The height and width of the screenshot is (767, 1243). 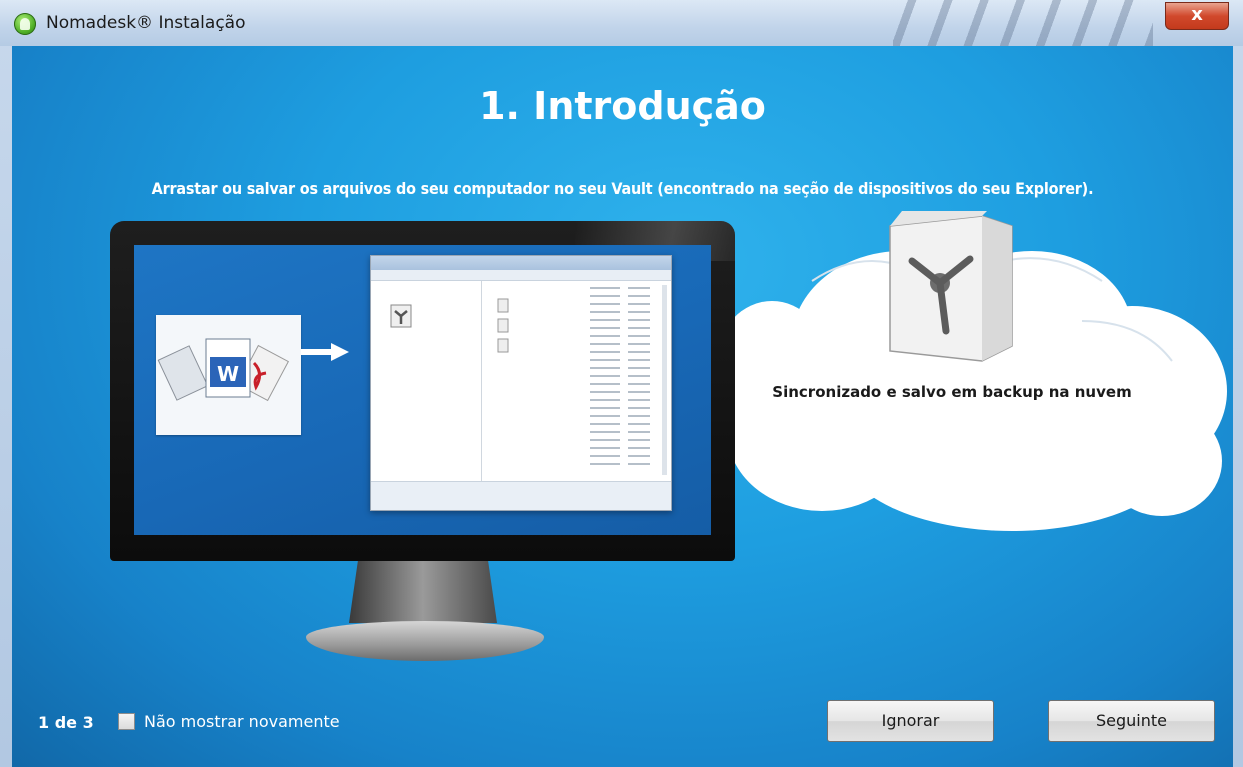 I want to click on title-bar: Nomadesk® Instalação x, so click(x=621, y=23).